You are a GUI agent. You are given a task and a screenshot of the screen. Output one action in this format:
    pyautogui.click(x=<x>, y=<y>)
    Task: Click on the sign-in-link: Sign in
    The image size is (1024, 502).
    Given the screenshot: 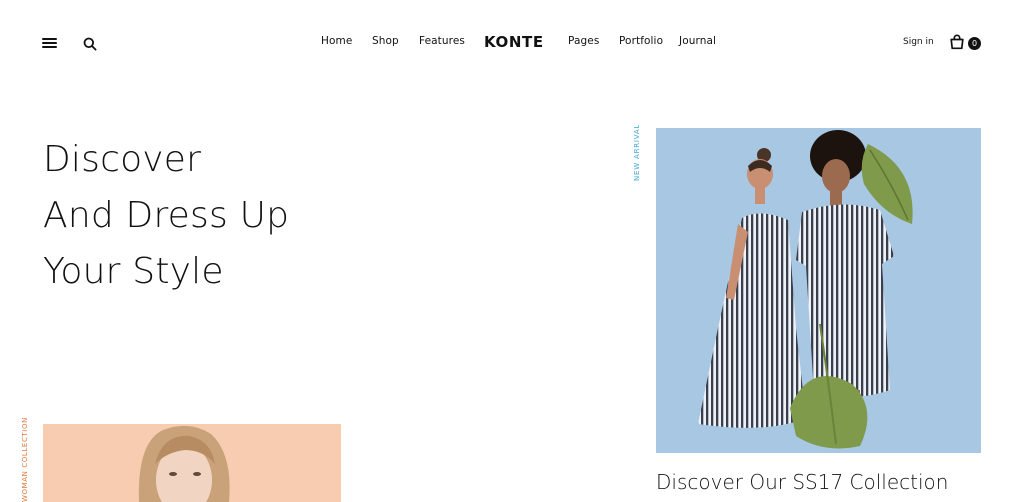 What is the action you would take?
    pyautogui.click(x=918, y=42)
    